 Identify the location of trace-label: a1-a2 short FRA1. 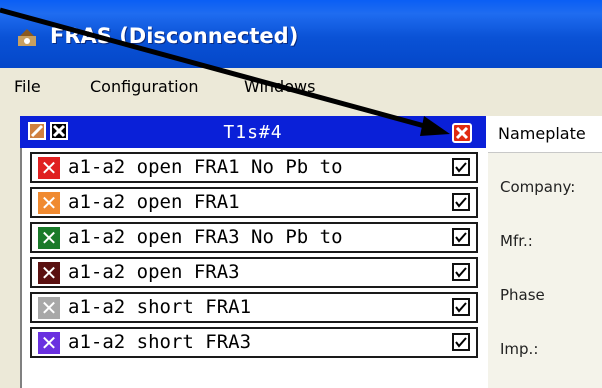
(160, 307).